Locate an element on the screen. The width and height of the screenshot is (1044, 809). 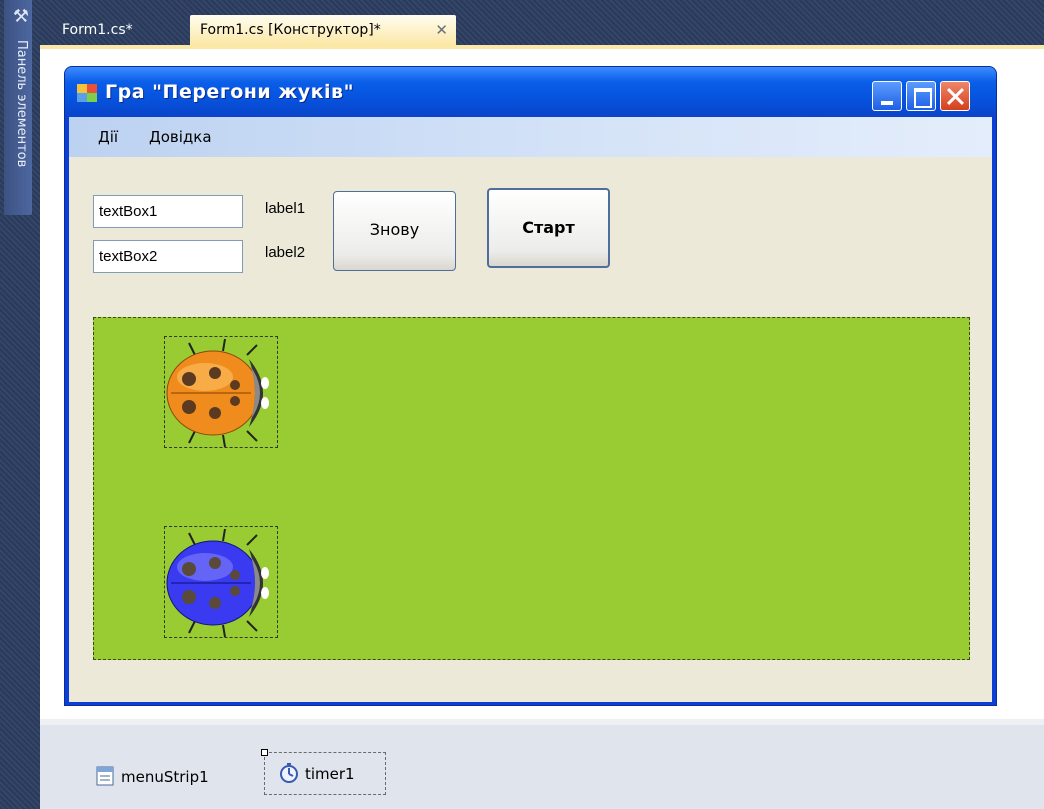
textbox1-text: textBox1 is located at coordinates (128, 211).